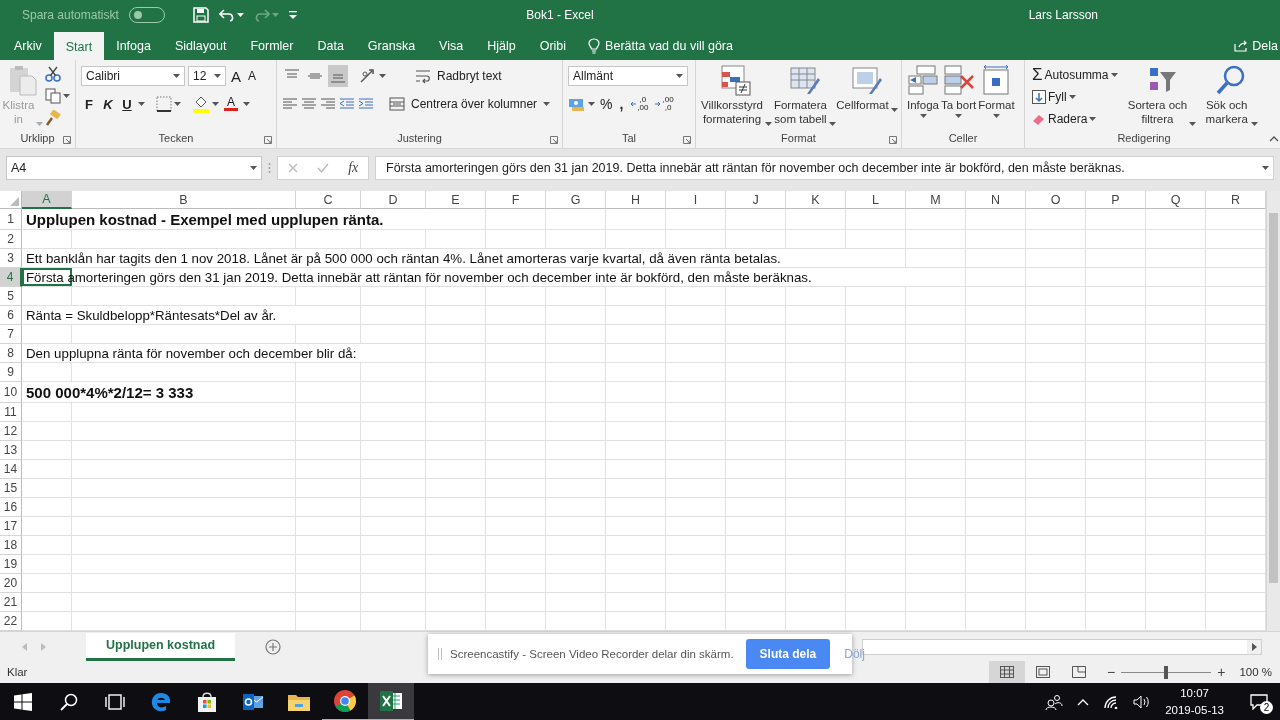 The height and width of the screenshot is (720, 1280). I want to click on scroll-right-icon, so click(1254, 646).